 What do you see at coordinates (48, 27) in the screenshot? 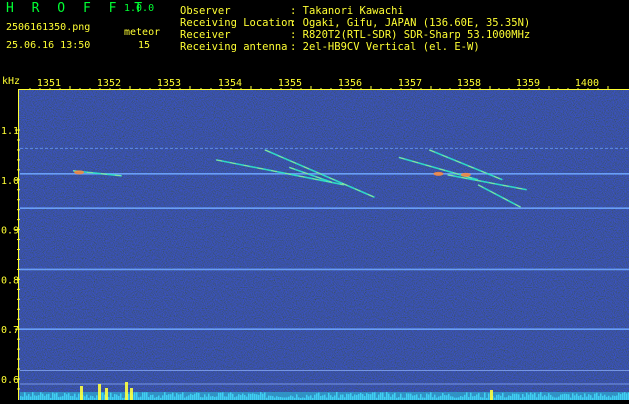
I see `image-filename: 2506161350.png` at bounding box center [48, 27].